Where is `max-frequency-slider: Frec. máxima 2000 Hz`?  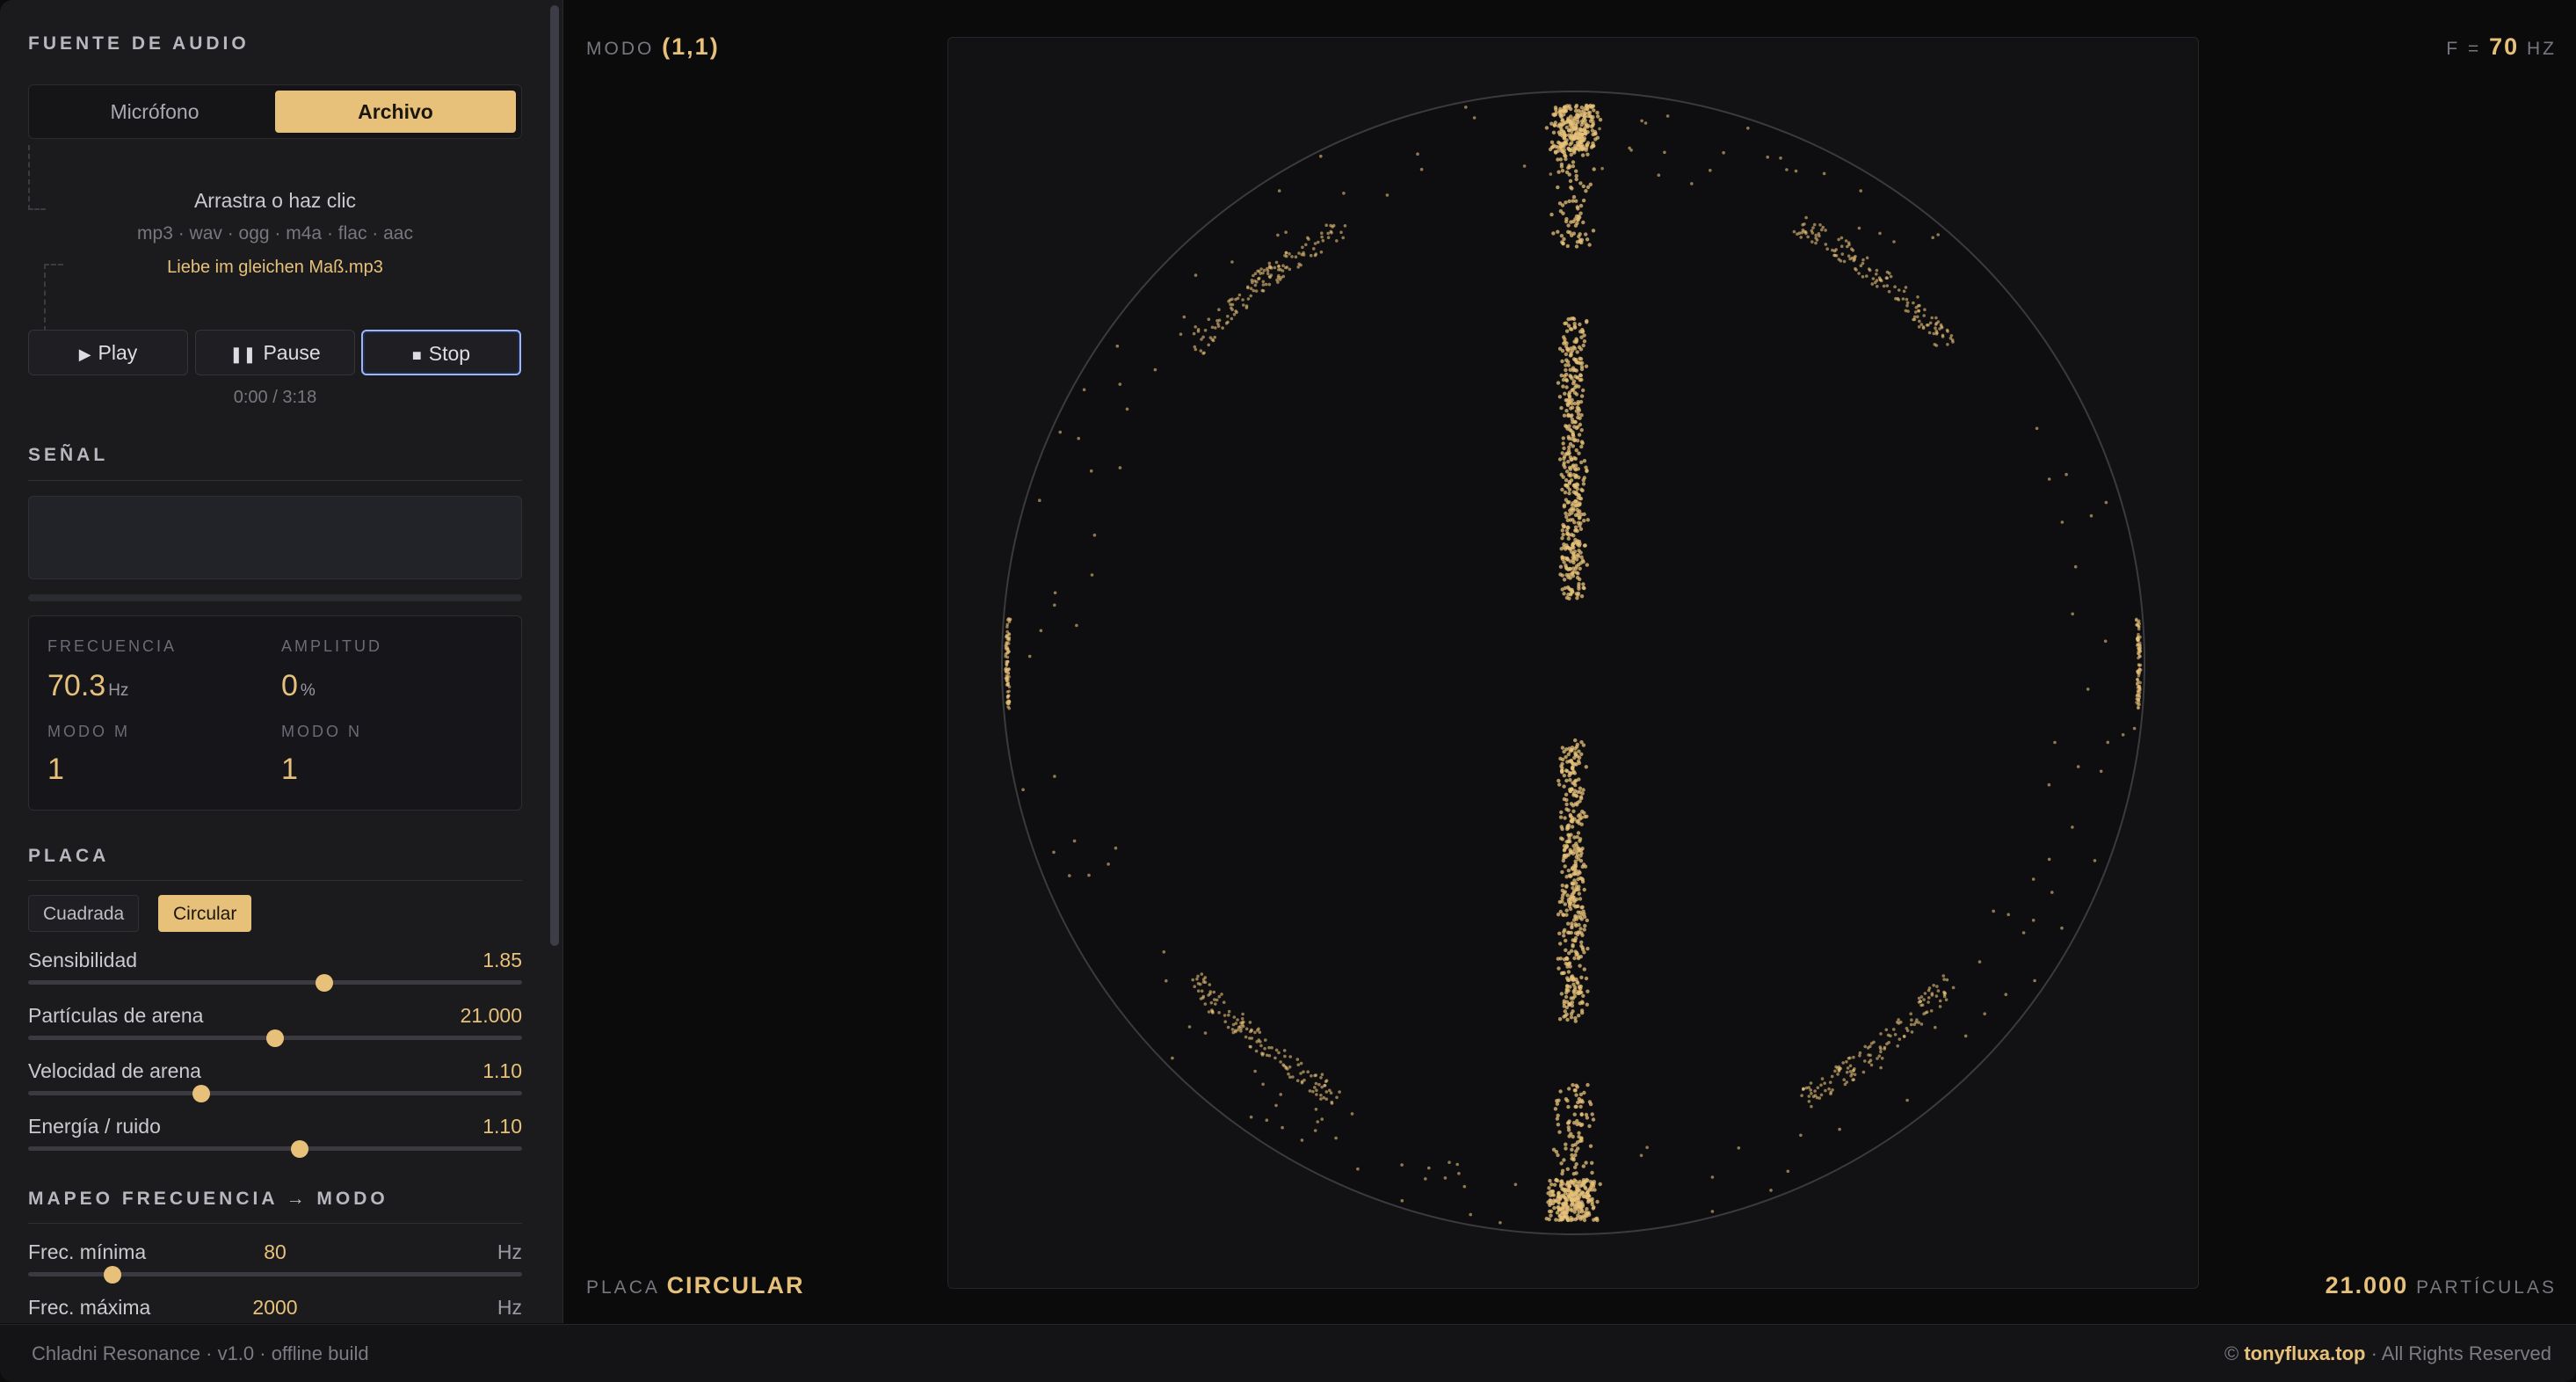 max-frequency-slider: Frec. máxima 2000 Hz is located at coordinates (275, 1309).